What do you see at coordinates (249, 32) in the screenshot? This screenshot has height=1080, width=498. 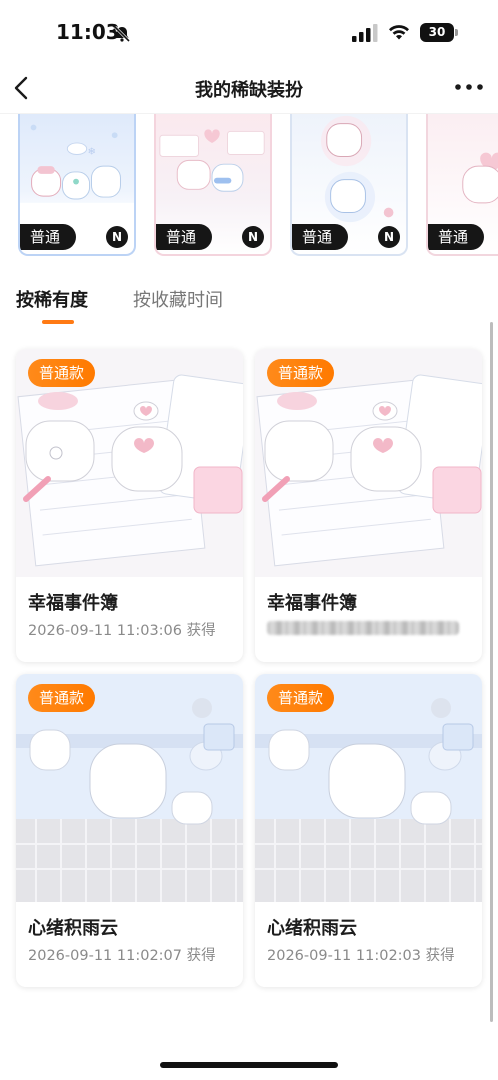 I see `status-bar: 11:03 30` at bounding box center [249, 32].